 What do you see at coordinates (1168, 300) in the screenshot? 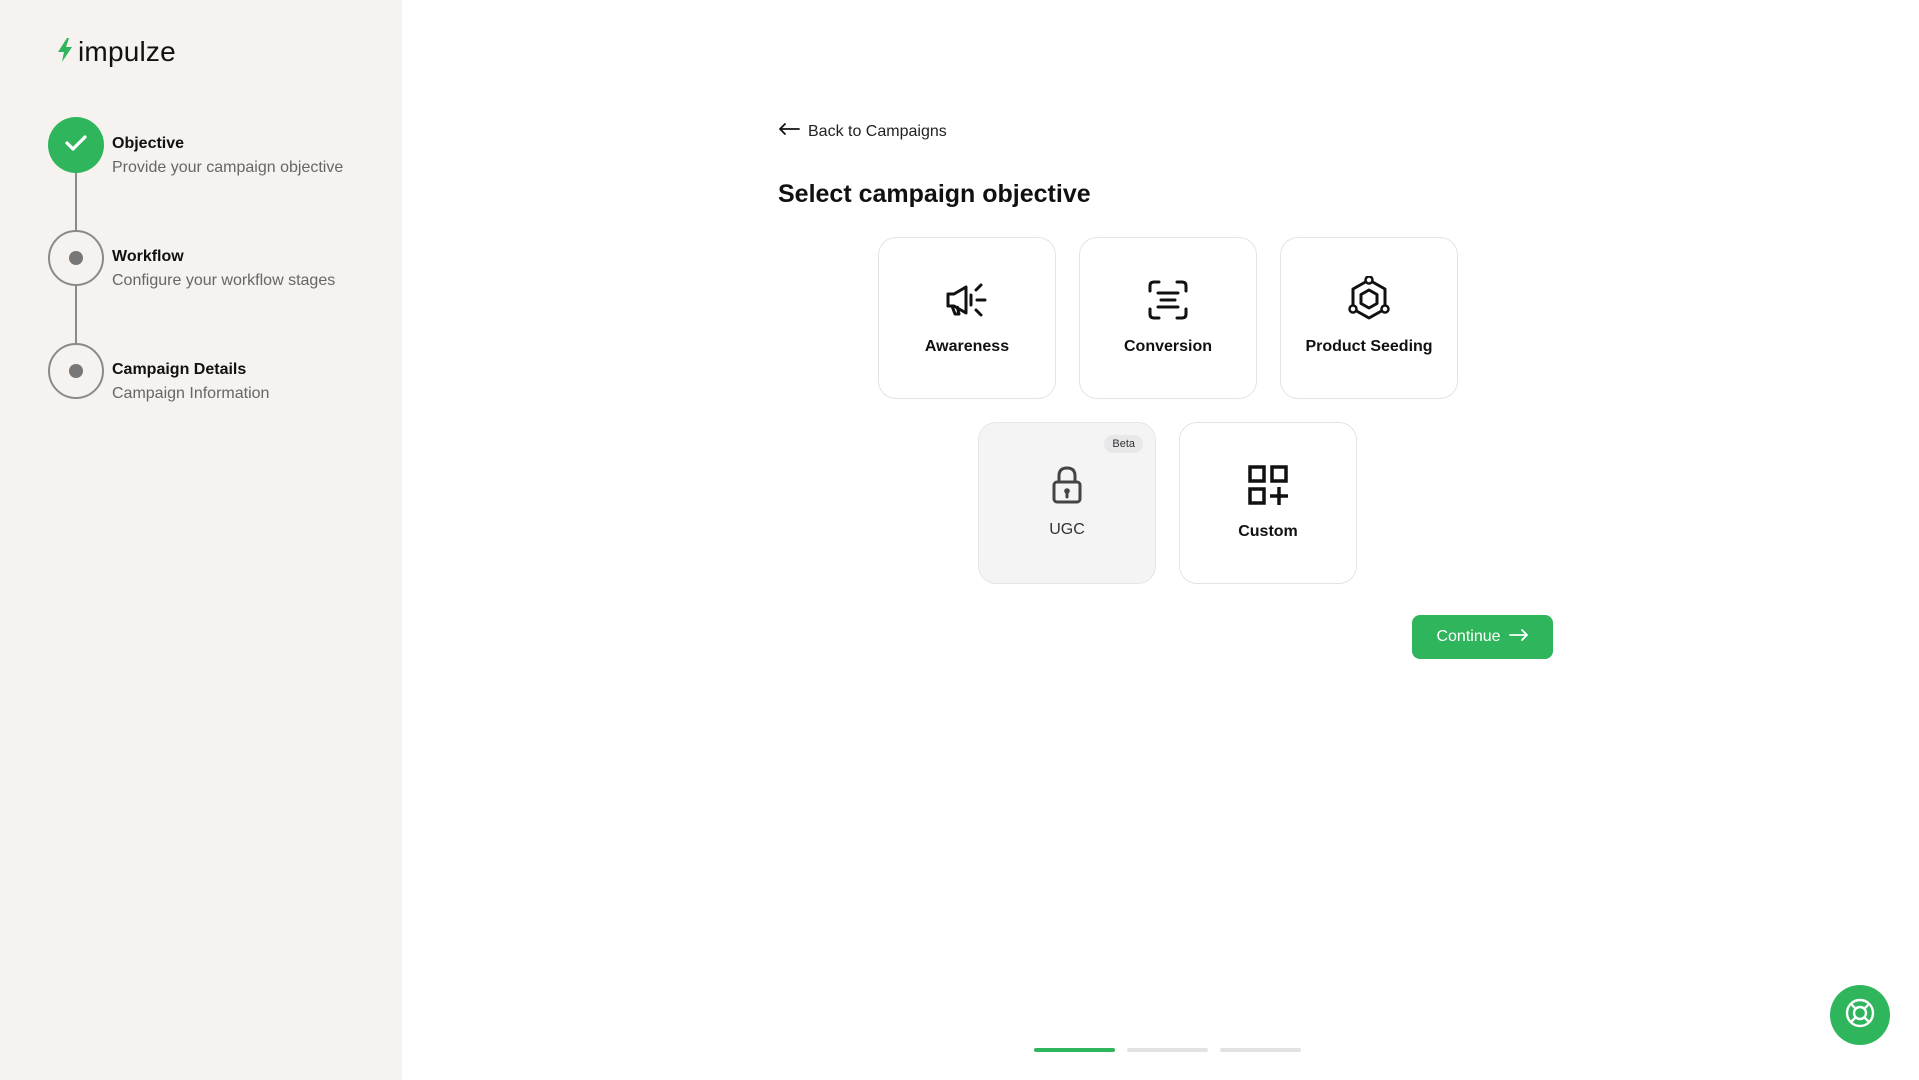
I see `scan-text-icon` at bounding box center [1168, 300].